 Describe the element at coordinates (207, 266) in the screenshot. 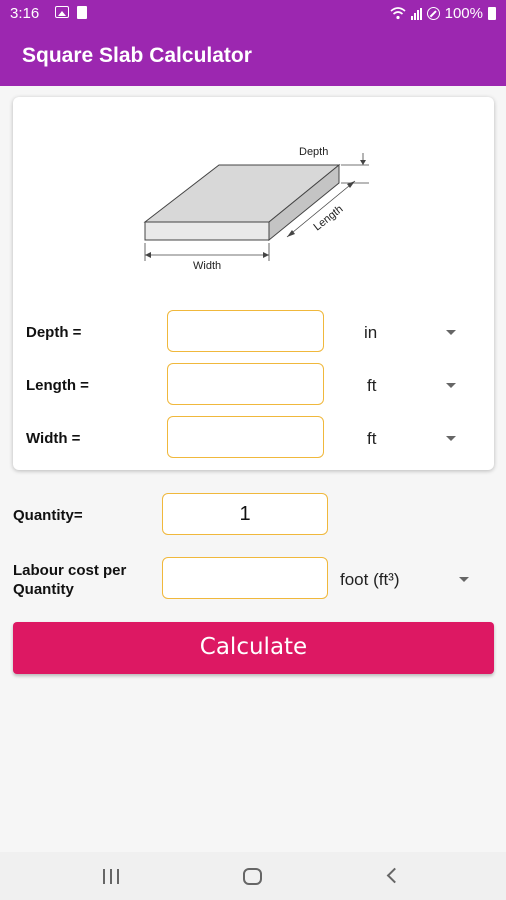

I see `width-diagram-label: Width` at that location.